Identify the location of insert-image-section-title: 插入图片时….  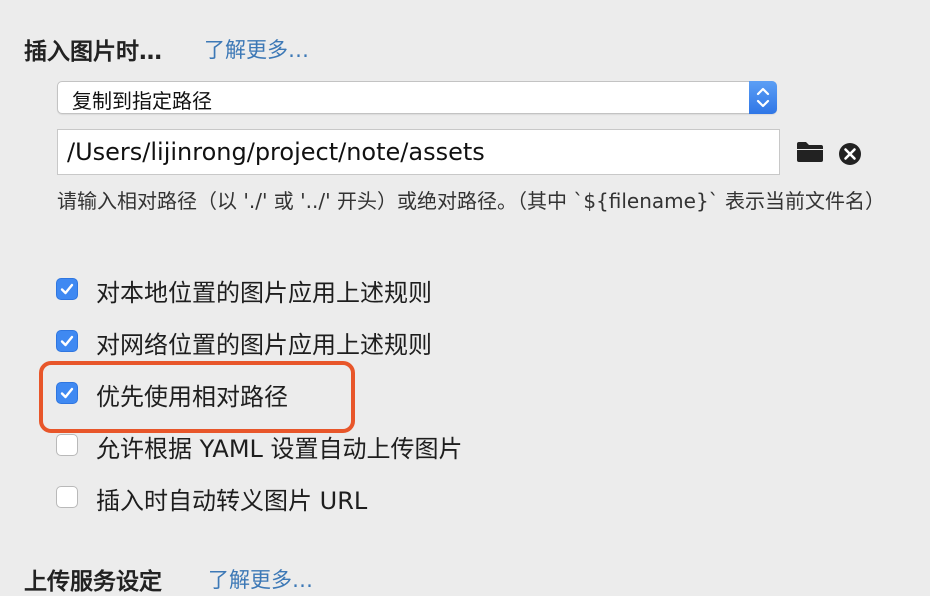
(93, 52).